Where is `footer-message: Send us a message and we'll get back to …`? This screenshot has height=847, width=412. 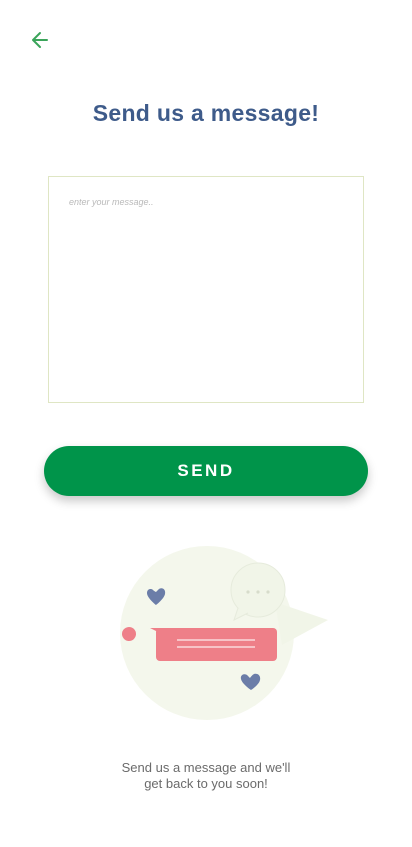
footer-message: Send us a message and we'll get back to … is located at coordinates (206, 776).